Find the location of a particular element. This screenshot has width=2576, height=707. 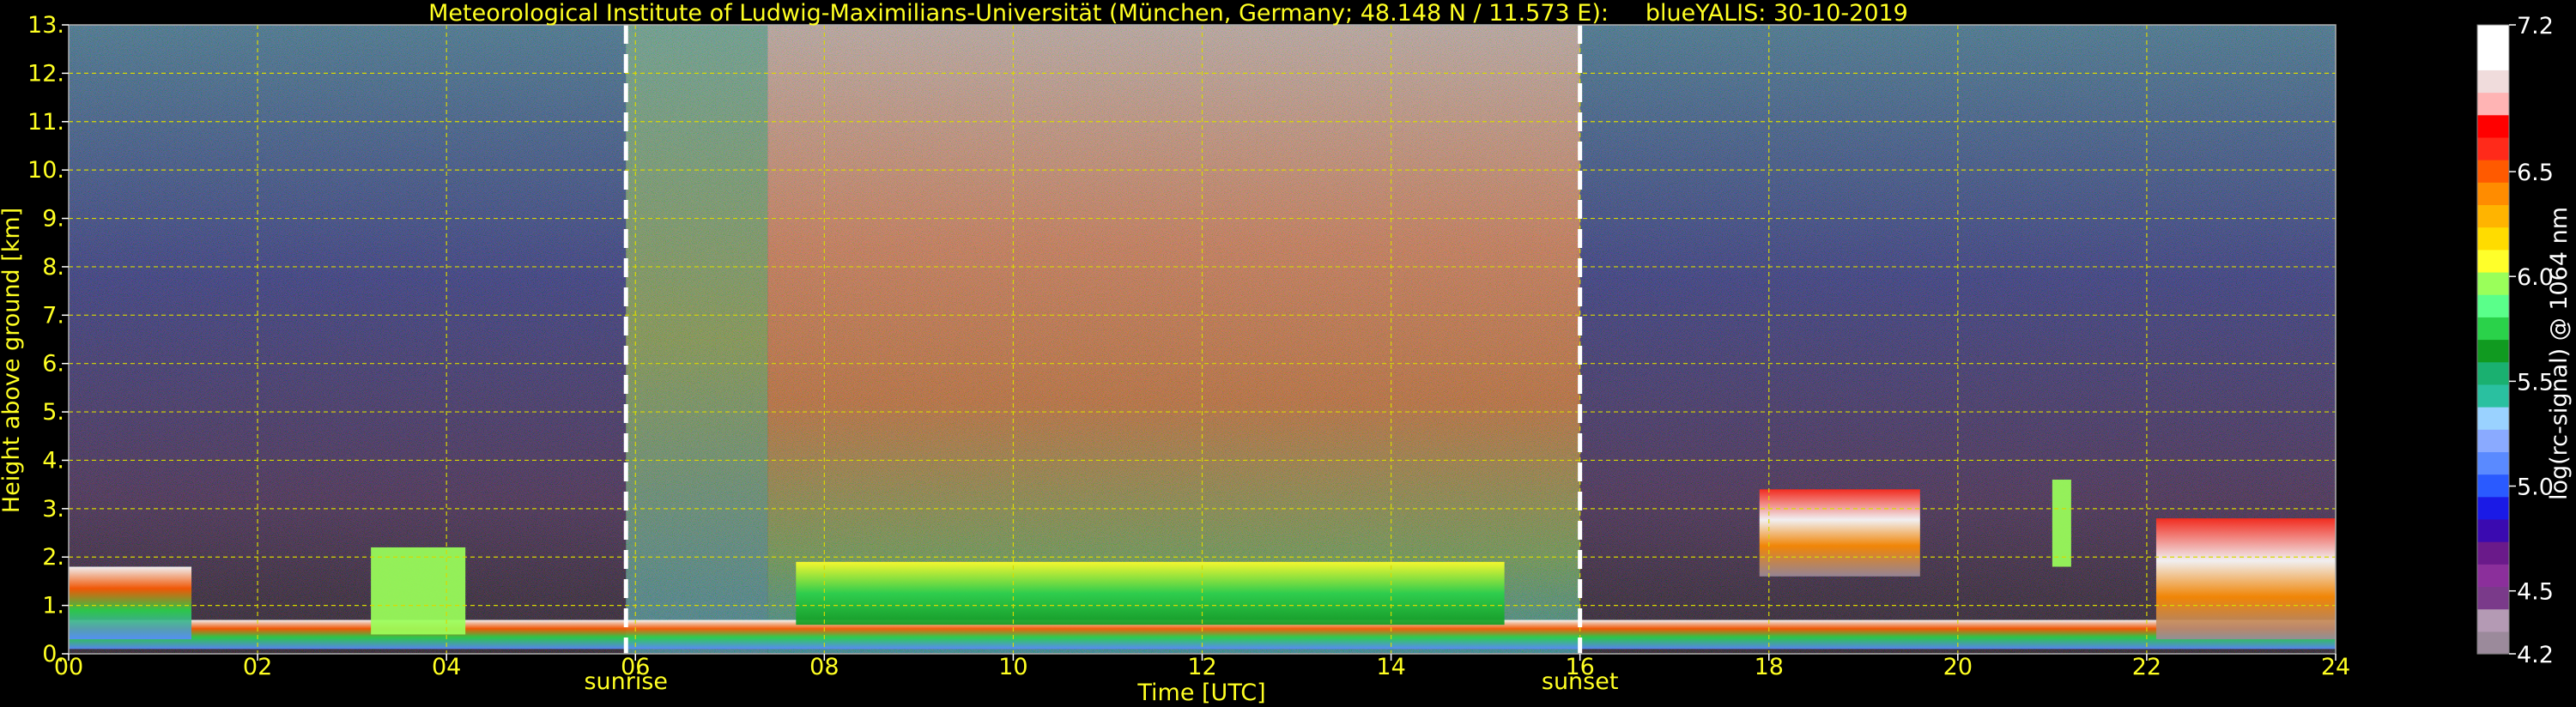

feature-evening-cloud is located at coordinates (2245, 579).